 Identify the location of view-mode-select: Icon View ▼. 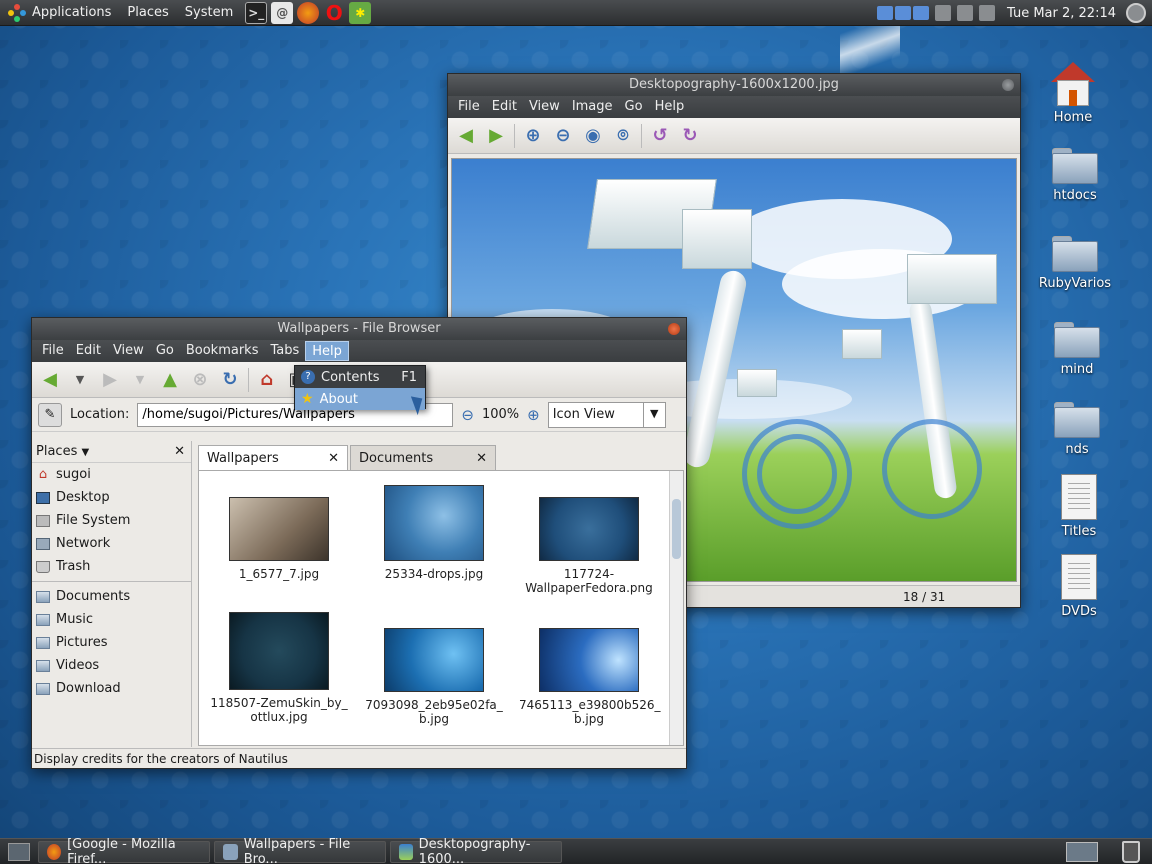
(606, 414).